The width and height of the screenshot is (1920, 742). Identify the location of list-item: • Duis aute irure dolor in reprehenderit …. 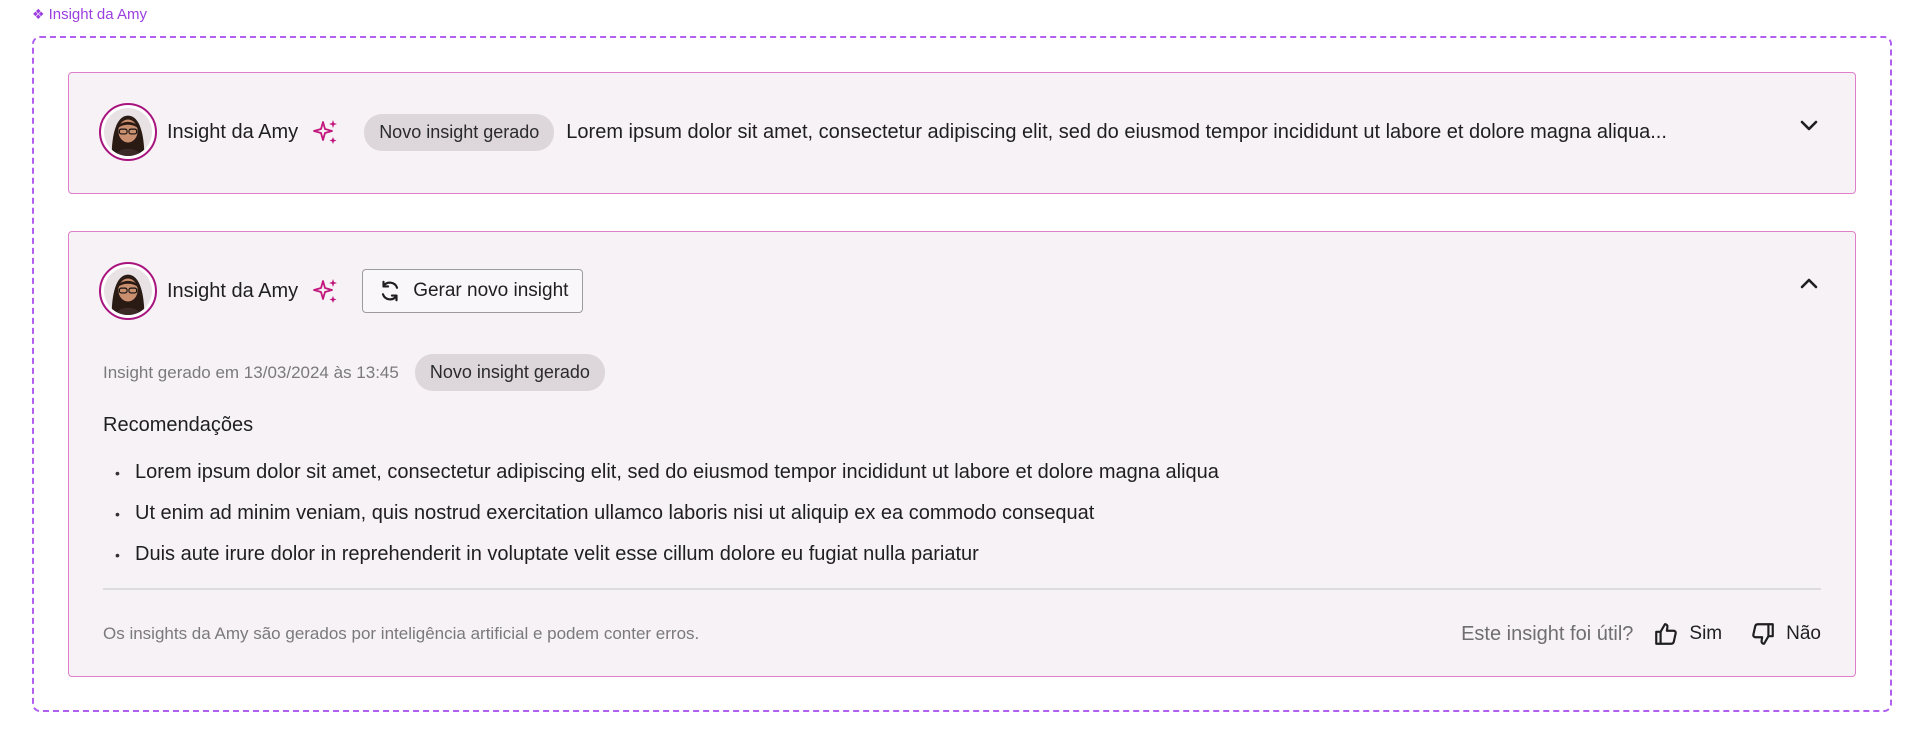
(667, 554).